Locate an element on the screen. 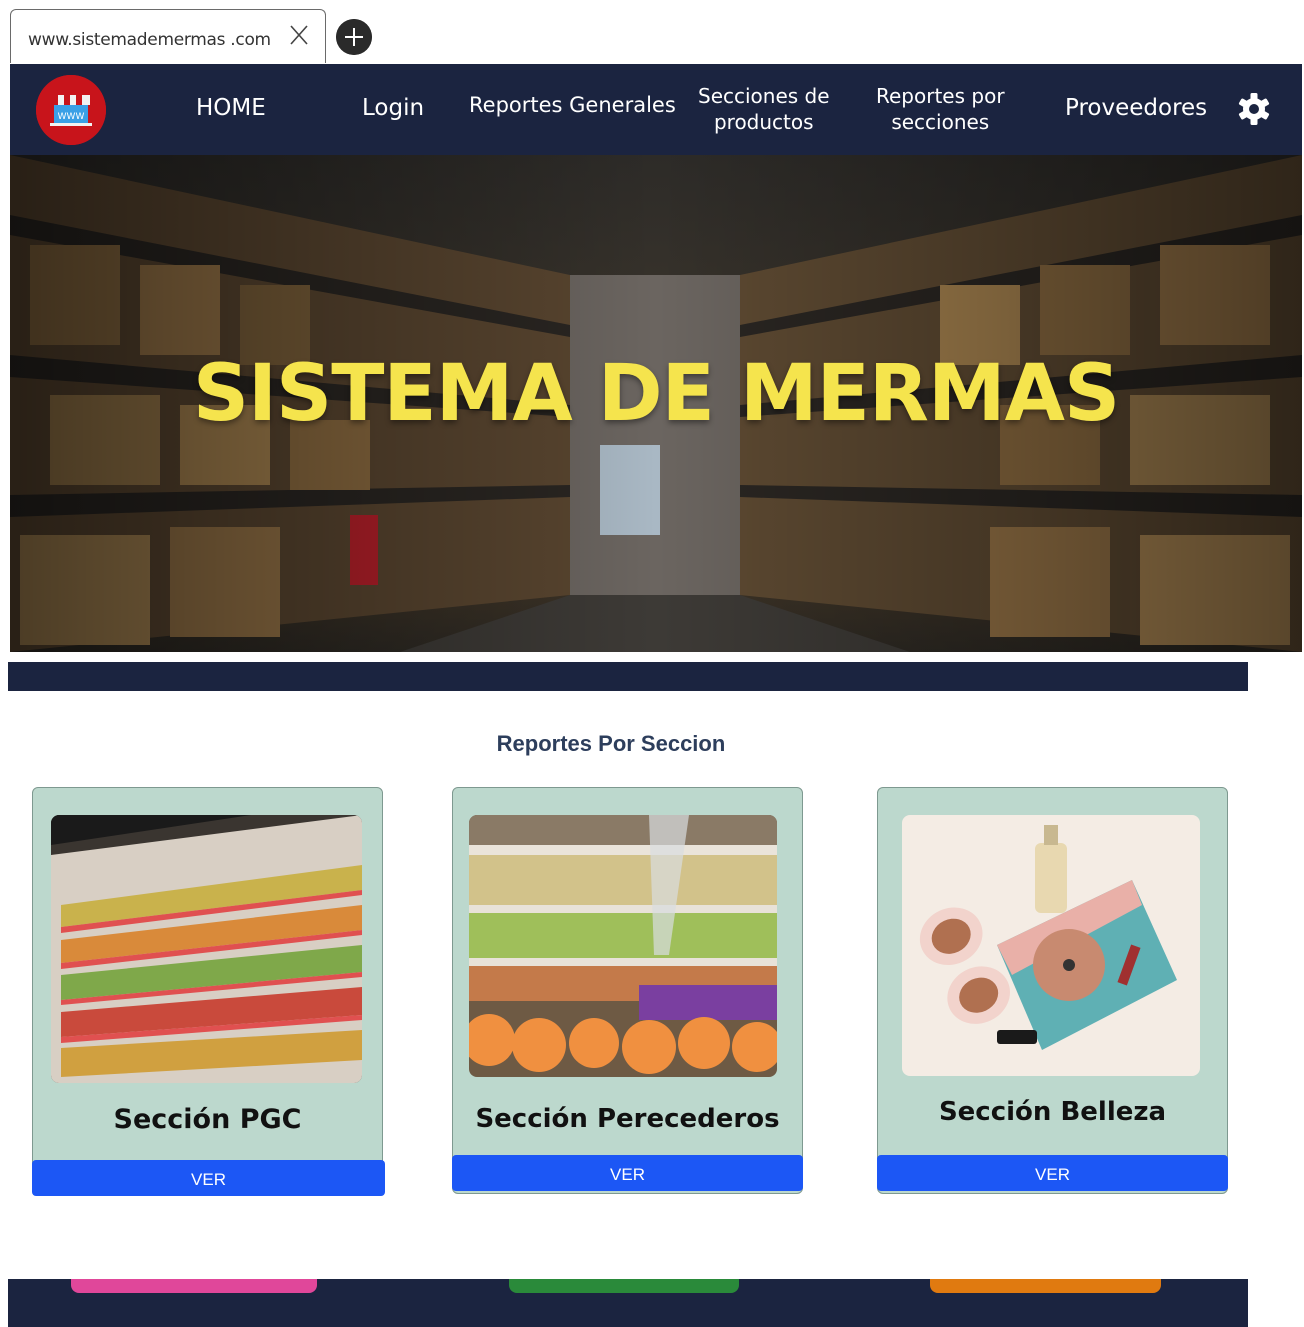 This screenshot has width=1304, height=1327. footer-button-green is located at coordinates (624, 1286).